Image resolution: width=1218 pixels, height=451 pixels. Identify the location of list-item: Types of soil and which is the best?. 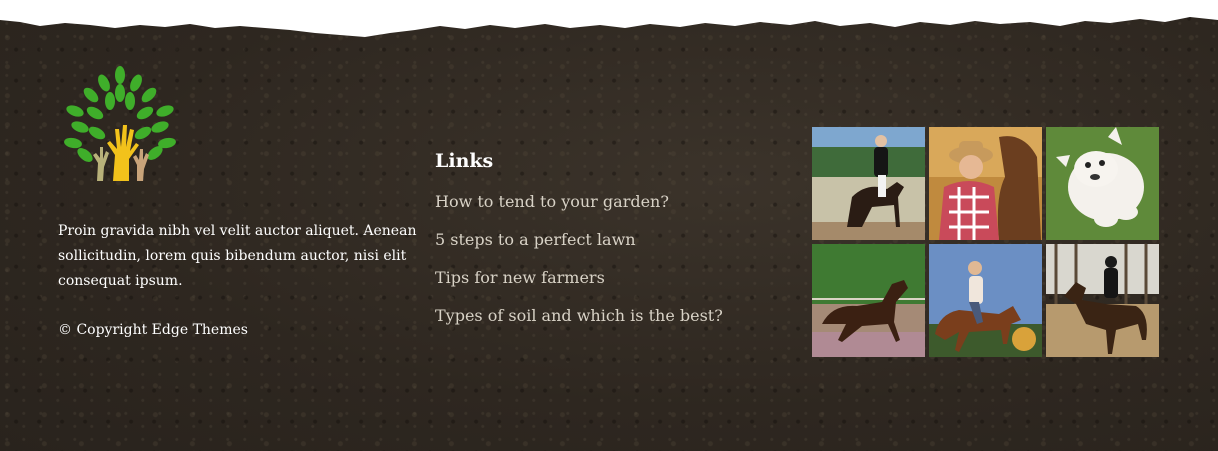
(579, 323).